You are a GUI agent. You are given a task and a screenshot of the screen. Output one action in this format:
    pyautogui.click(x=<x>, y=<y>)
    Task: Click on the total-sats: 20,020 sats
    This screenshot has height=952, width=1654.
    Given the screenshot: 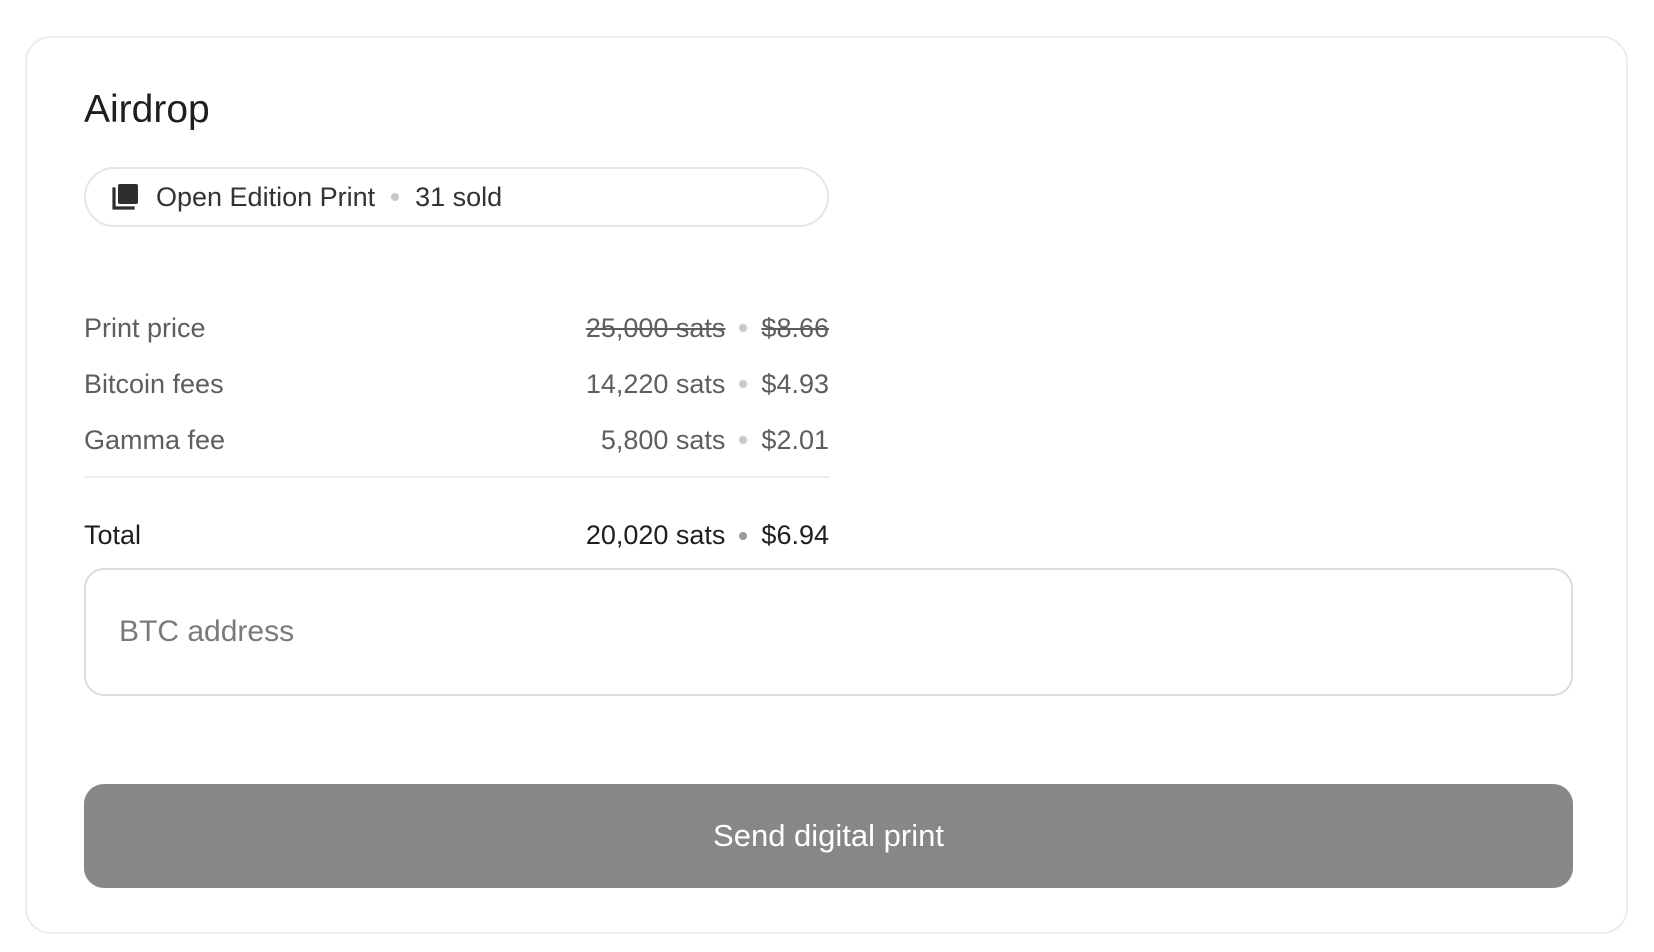 What is the action you would take?
    pyautogui.click(x=655, y=535)
    